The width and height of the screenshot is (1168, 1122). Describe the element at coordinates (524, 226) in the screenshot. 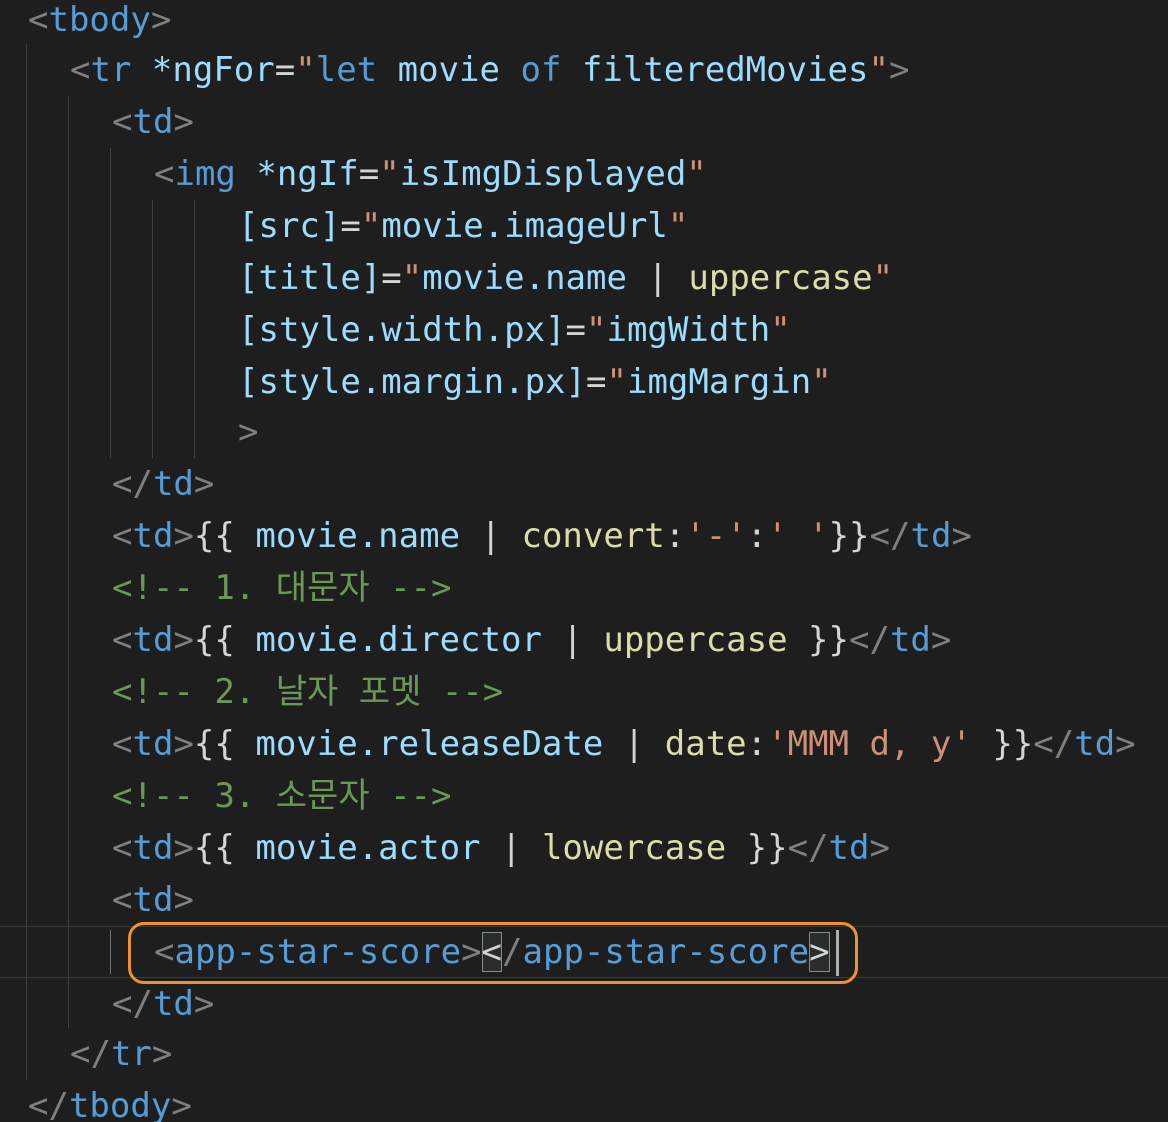

I see `code-token: movie.imageUrl` at that location.